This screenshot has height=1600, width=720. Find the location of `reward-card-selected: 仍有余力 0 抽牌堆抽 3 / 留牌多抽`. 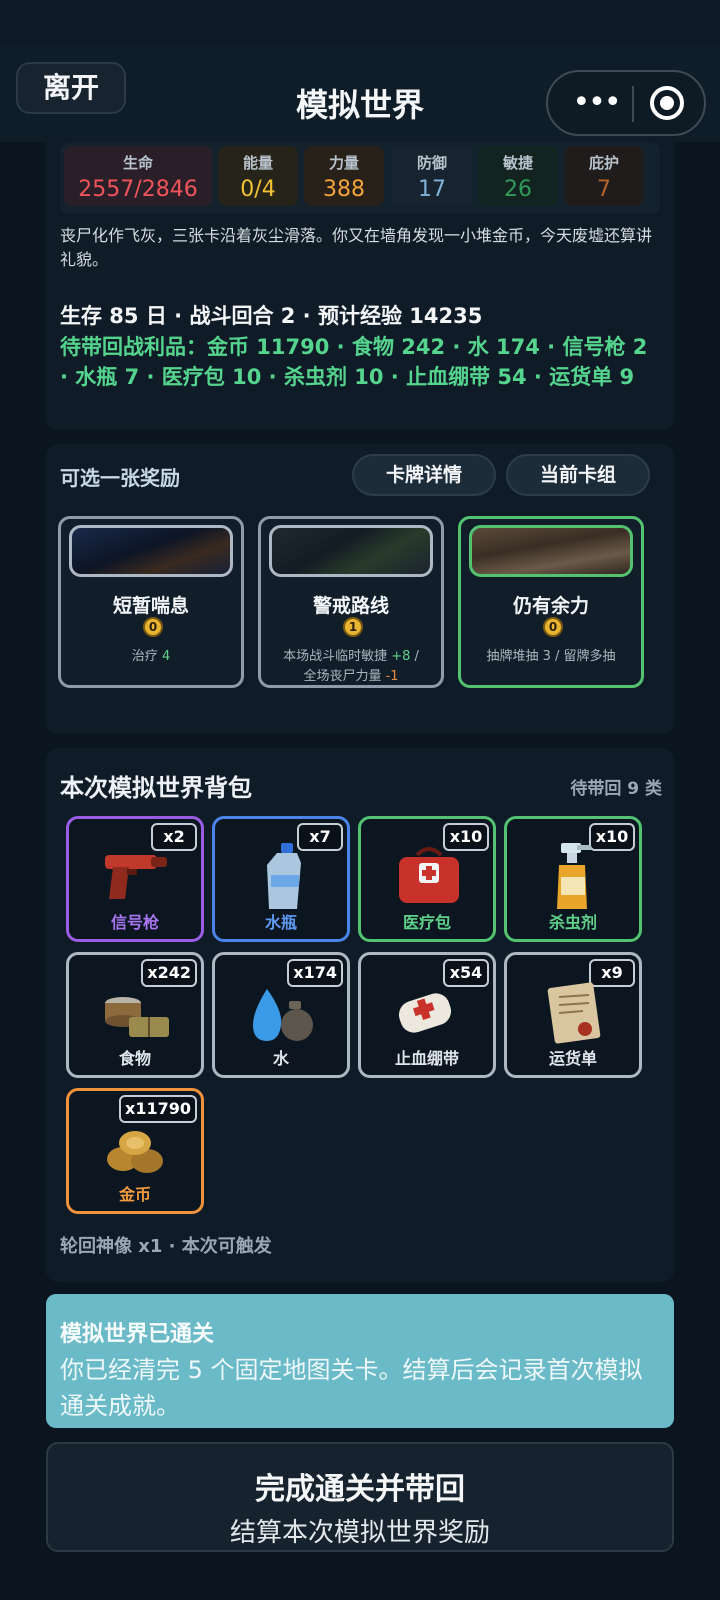

reward-card-selected: 仍有余力 0 抽牌堆抽 3 / 留牌多抽 is located at coordinates (551, 602).